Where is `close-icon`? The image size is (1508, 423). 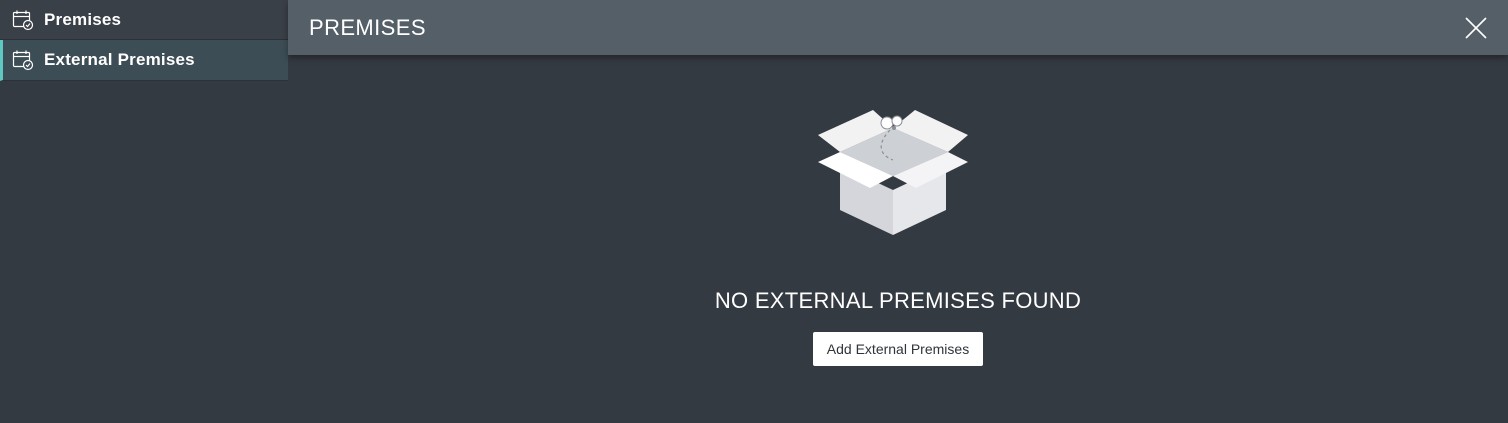 close-icon is located at coordinates (1476, 28).